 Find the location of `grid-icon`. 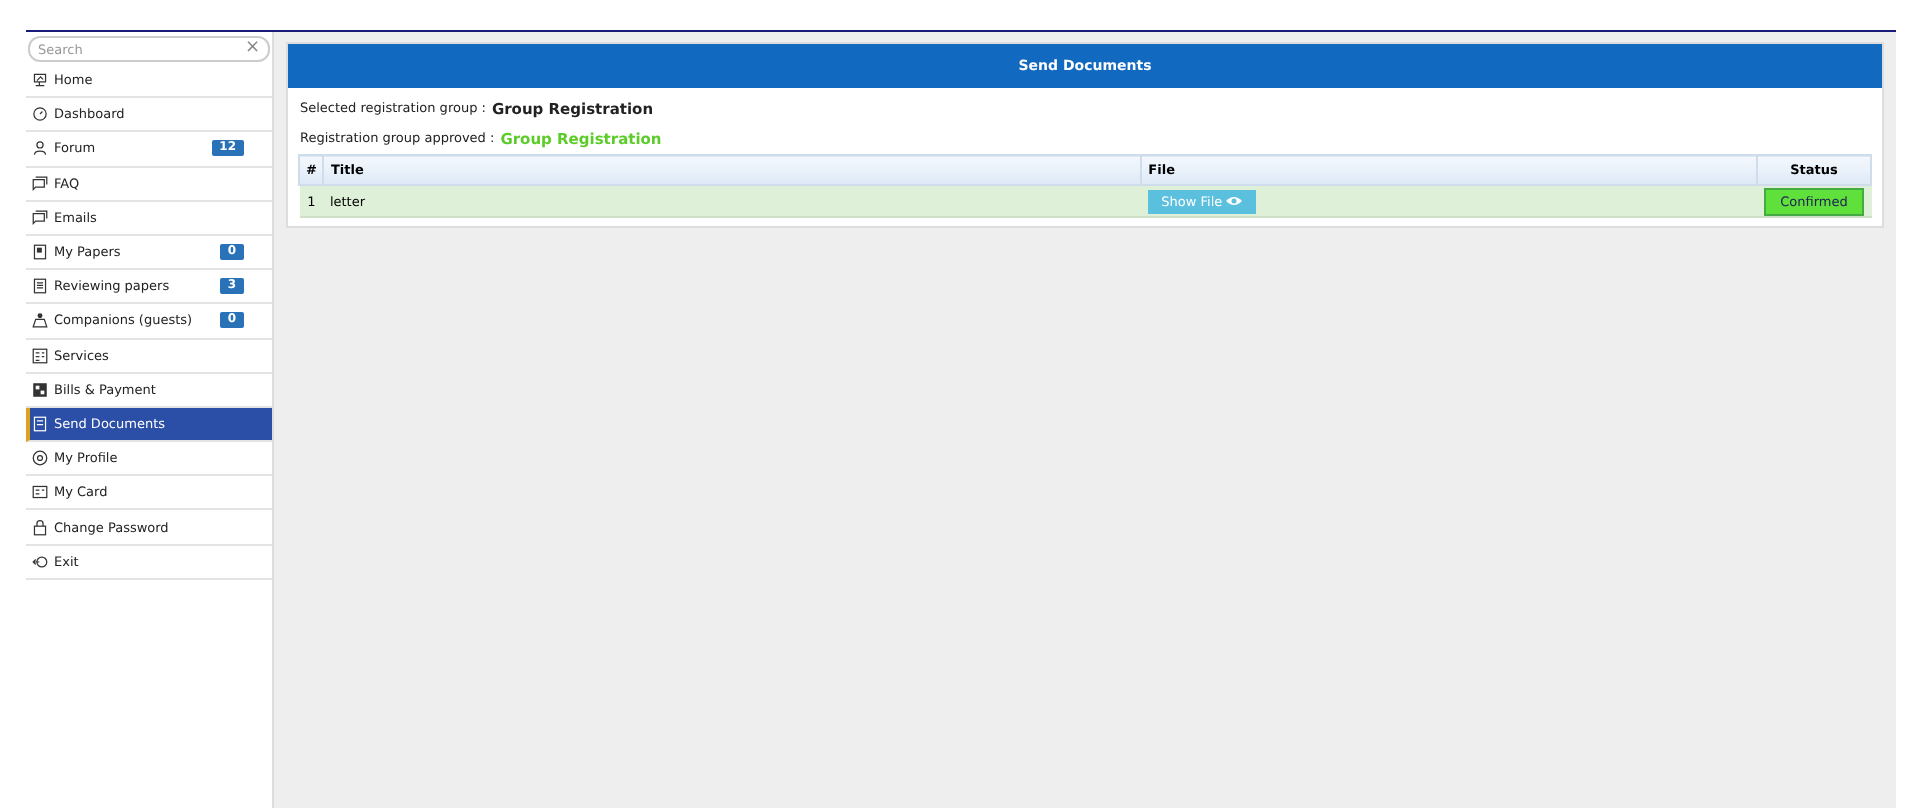

grid-icon is located at coordinates (40, 389).